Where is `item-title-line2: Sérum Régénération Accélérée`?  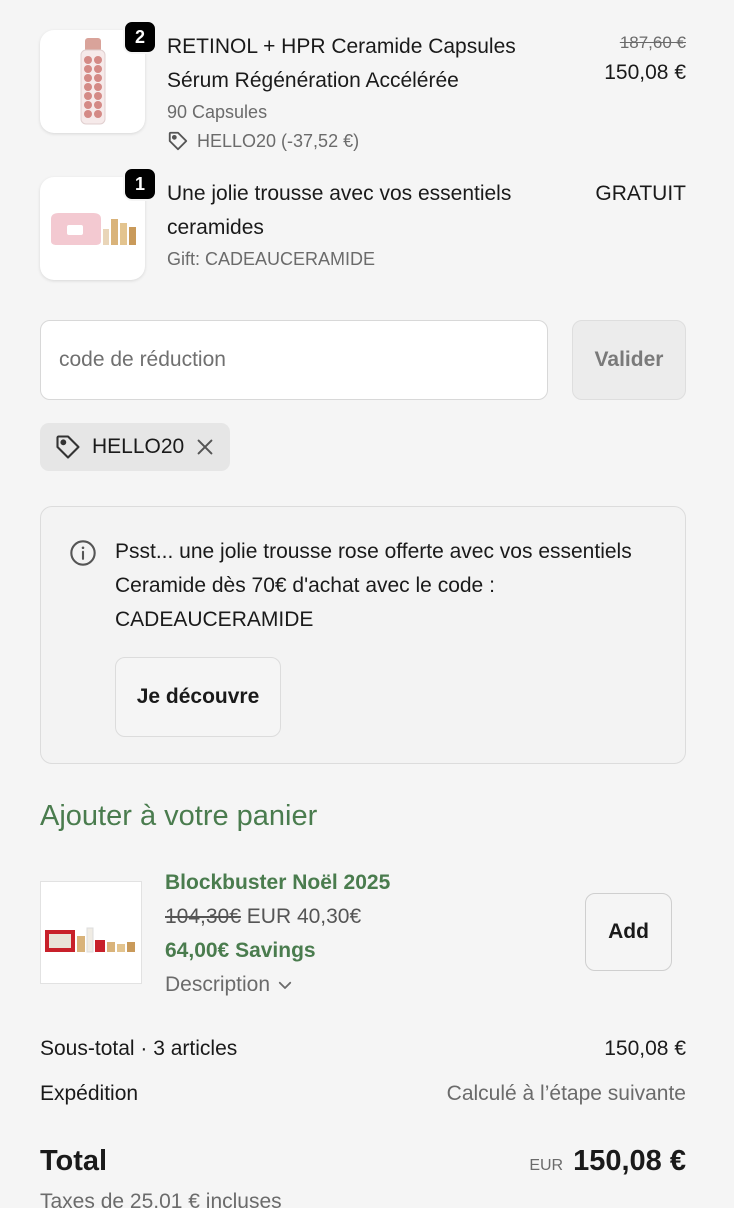 item-title-line2: Sérum Régénération Accélérée is located at coordinates (313, 80).